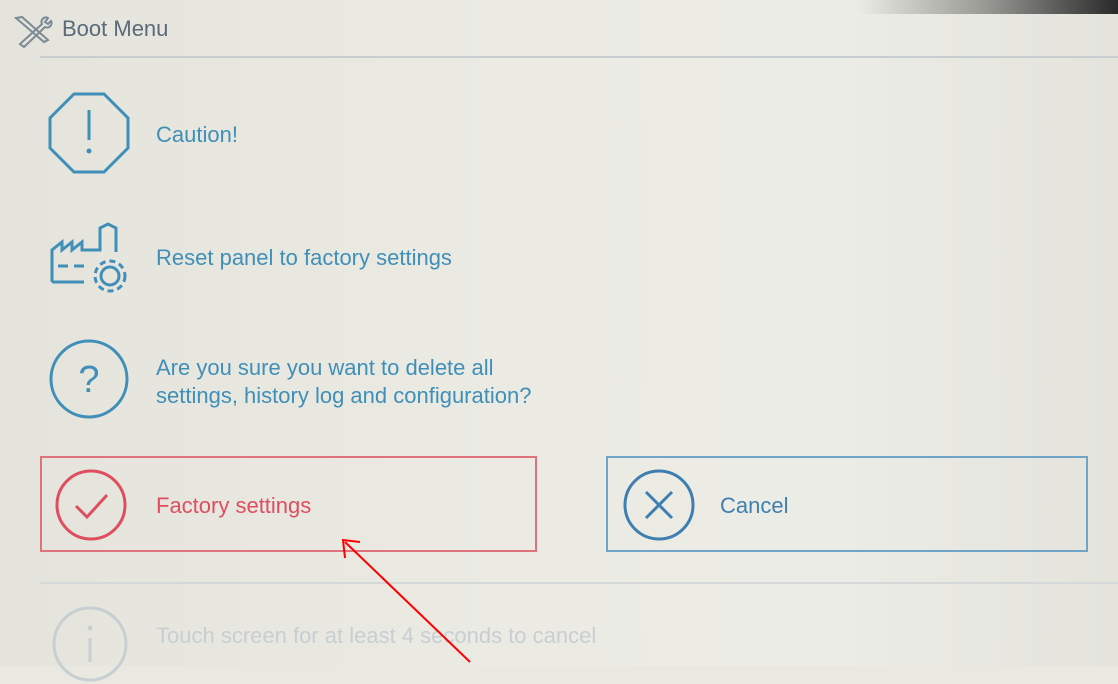 The width and height of the screenshot is (1118, 684). What do you see at coordinates (579, 583) in the screenshot?
I see `bottom-divider` at bounding box center [579, 583].